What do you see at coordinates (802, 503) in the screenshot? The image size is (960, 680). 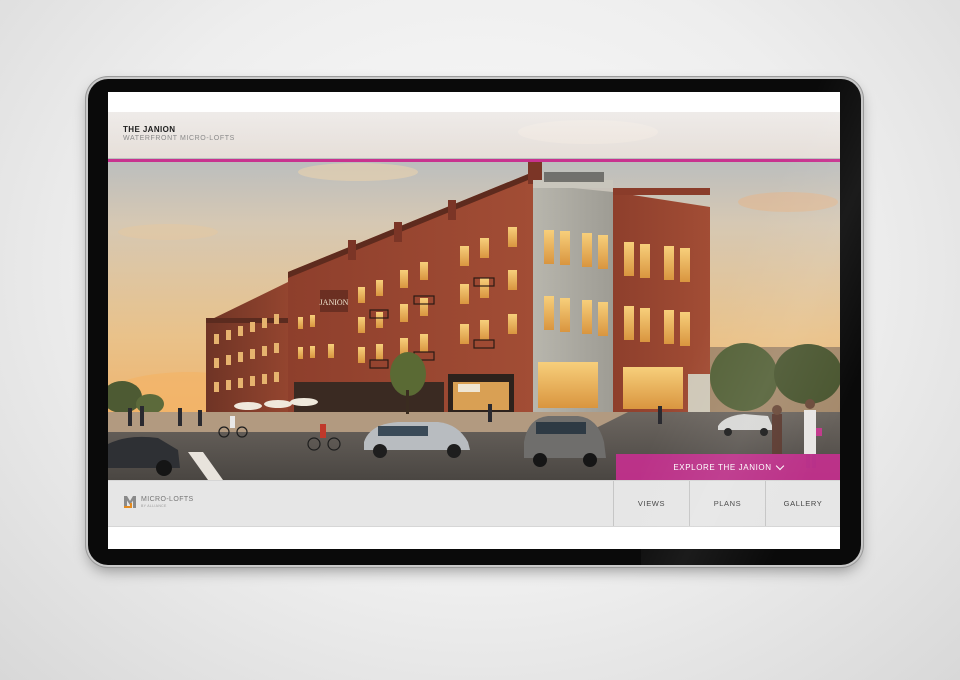 I see `nav-gallery: GALLERY` at bounding box center [802, 503].